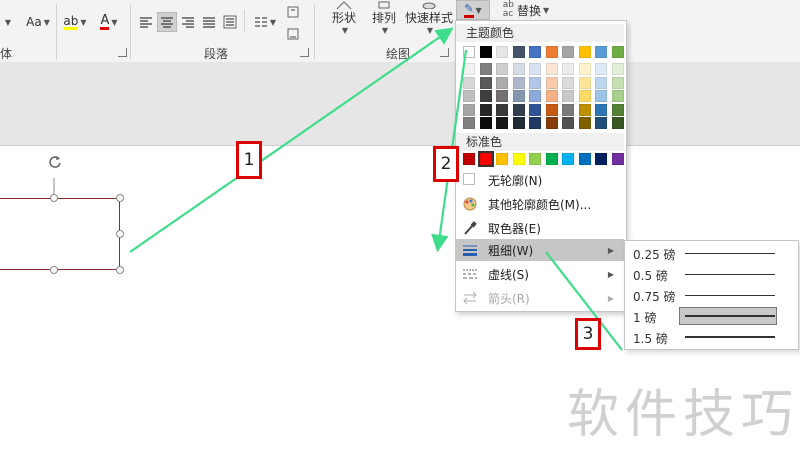 Image resolution: width=800 pixels, height=468 pixels. What do you see at coordinates (384, 18) in the screenshot?
I see `arrange-button: 排列 ▼` at bounding box center [384, 18].